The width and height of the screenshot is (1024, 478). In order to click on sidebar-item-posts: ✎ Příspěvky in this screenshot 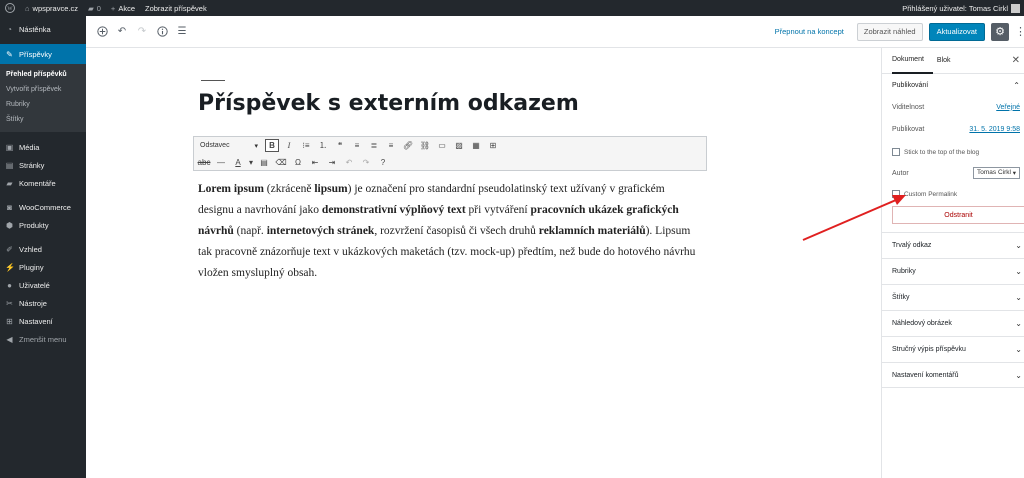, I will do `click(43, 54)`.